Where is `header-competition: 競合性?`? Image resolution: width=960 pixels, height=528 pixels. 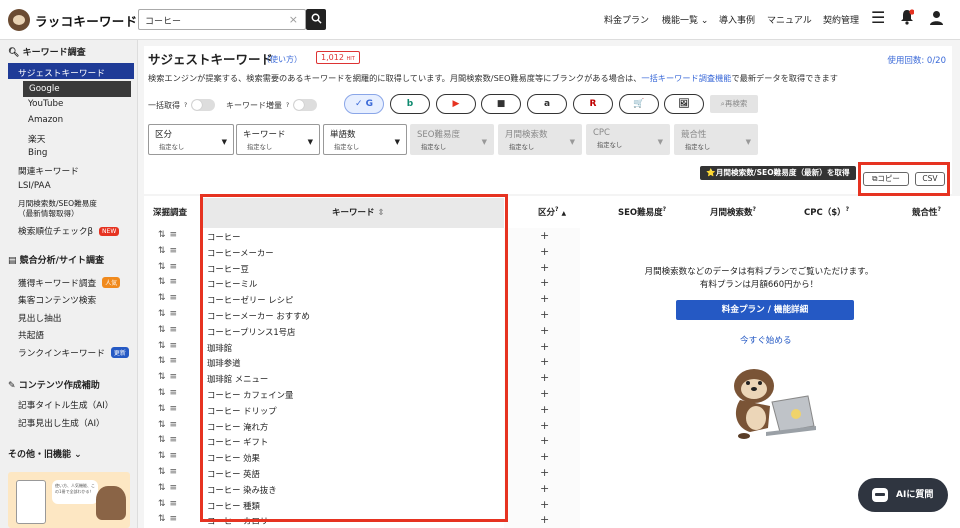
header-competition: 競合性? is located at coordinates (926, 212).